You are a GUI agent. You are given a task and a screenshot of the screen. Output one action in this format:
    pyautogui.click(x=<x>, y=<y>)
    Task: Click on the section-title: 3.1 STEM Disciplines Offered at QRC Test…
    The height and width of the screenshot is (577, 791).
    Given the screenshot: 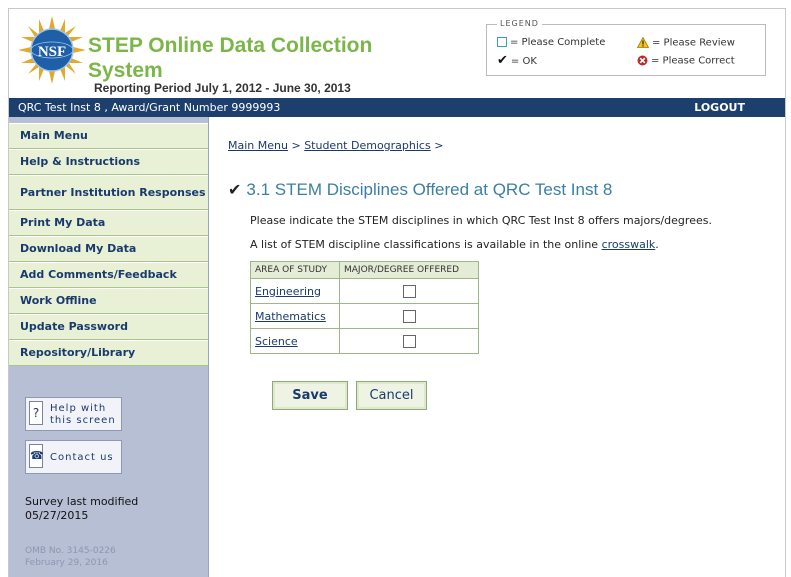 What is the action you would take?
    pyautogui.click(x=429, y=189)
    